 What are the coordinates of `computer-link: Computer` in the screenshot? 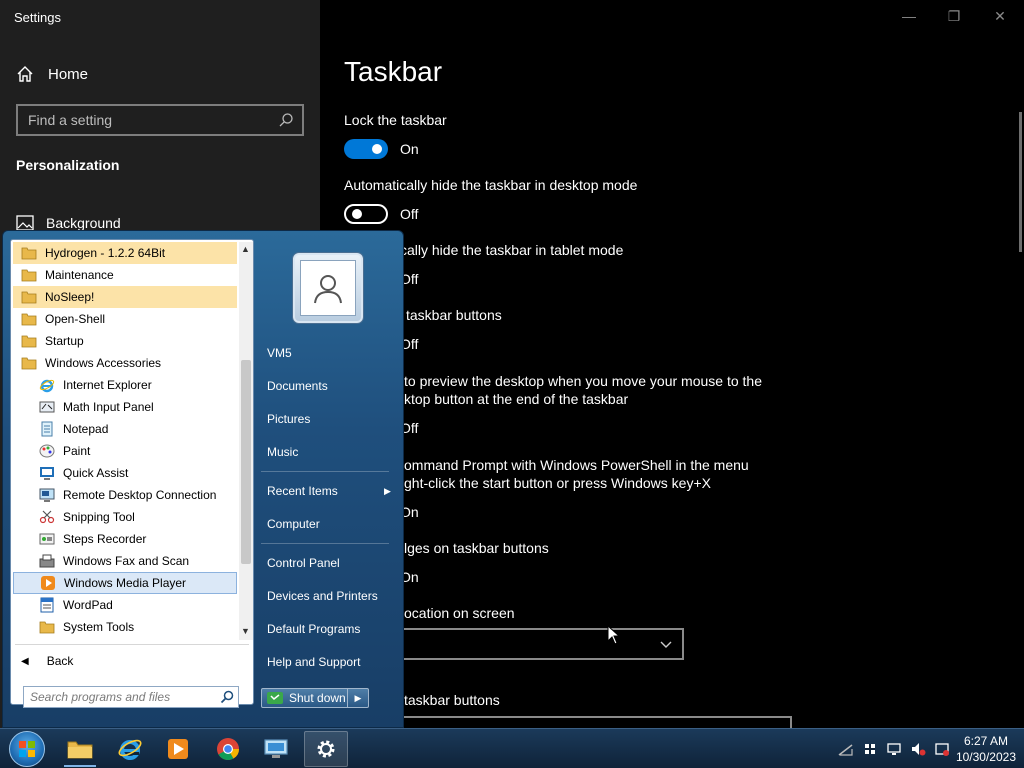 It's located at (293, 524).